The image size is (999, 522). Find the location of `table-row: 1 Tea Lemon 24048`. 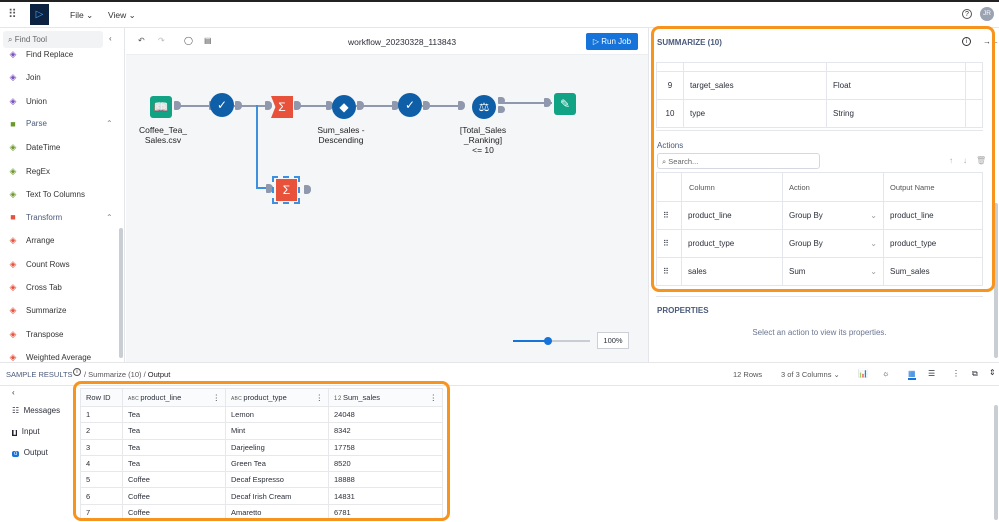

table-row: 1 Tea Lemon 24048 is located at coordinates (261, 414).